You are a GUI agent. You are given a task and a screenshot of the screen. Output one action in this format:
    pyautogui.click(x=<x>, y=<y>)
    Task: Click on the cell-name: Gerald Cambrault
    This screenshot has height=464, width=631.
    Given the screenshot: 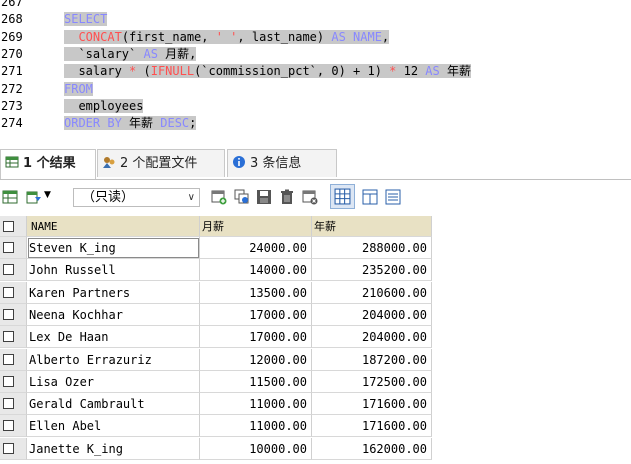 What is the action you would take?
    pyautogui.click(x=113, y=404)
    